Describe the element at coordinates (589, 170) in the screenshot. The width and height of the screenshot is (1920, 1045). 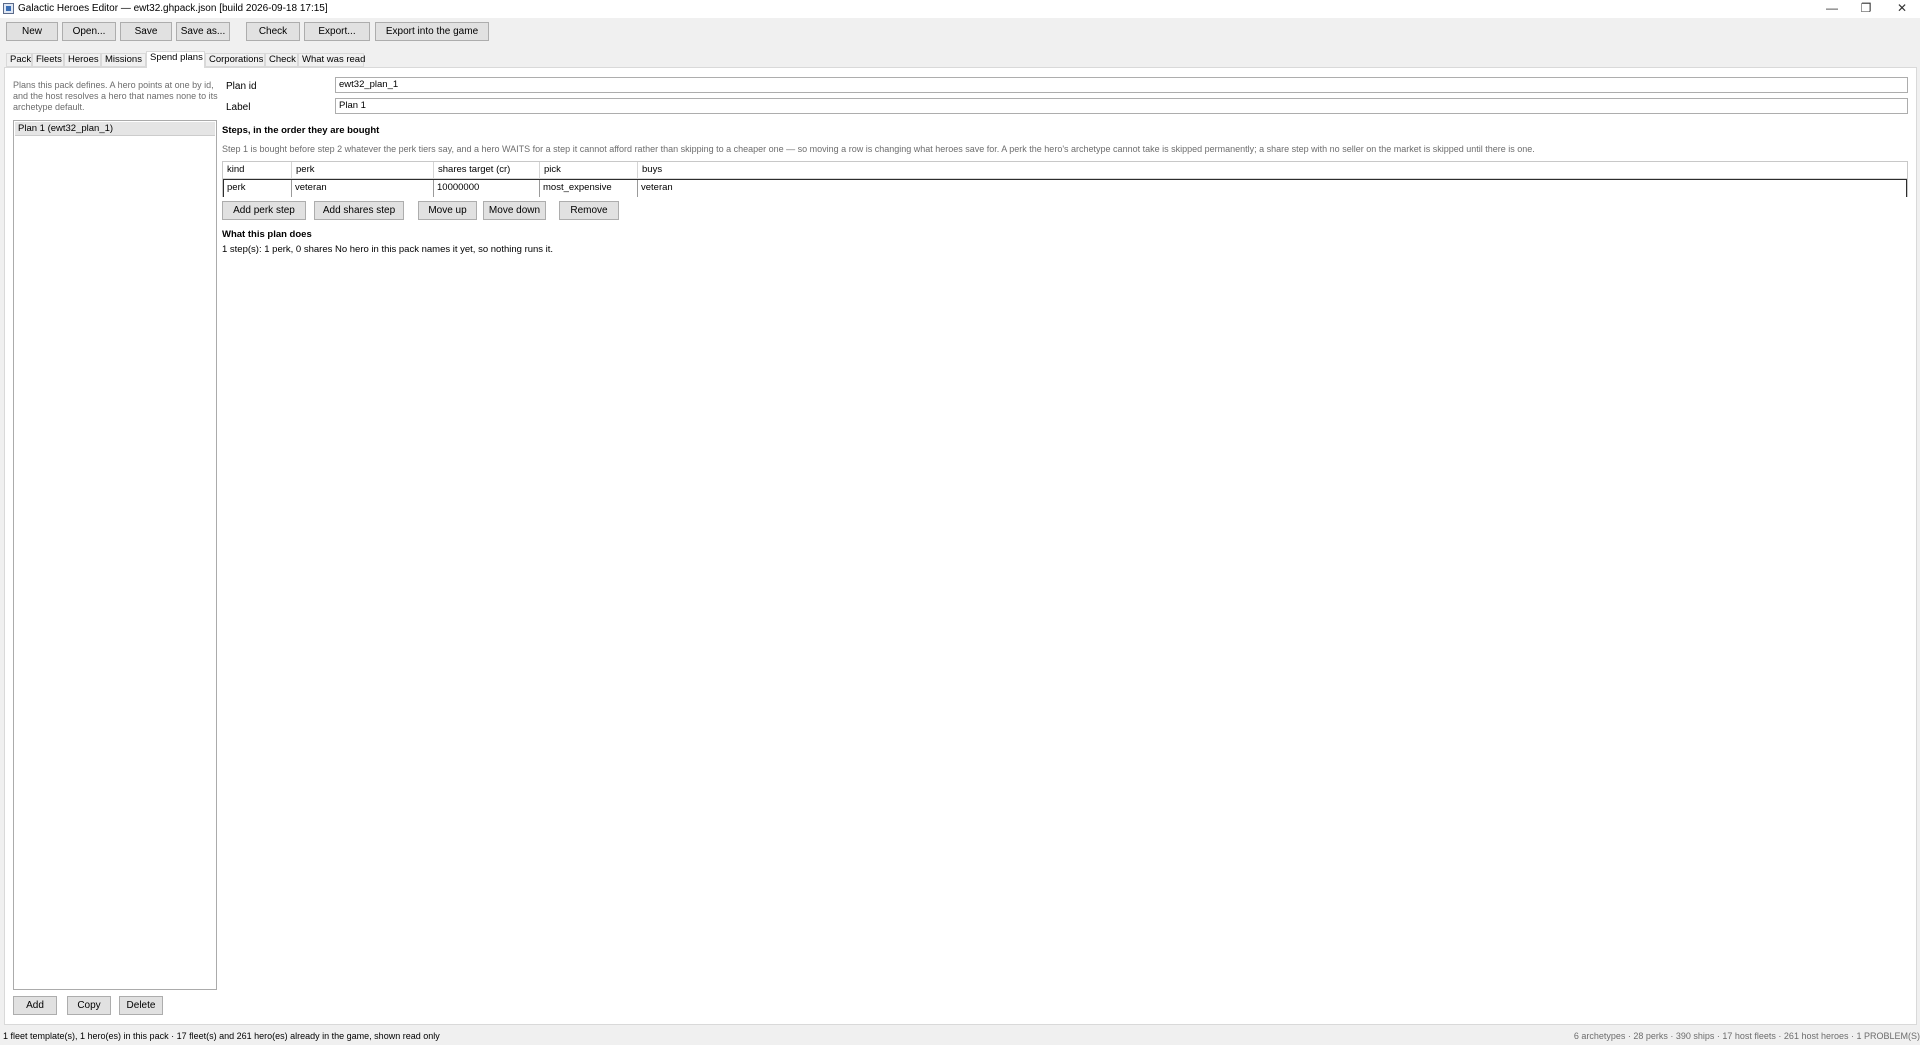
I see `column-header-pick: pick` at that location.